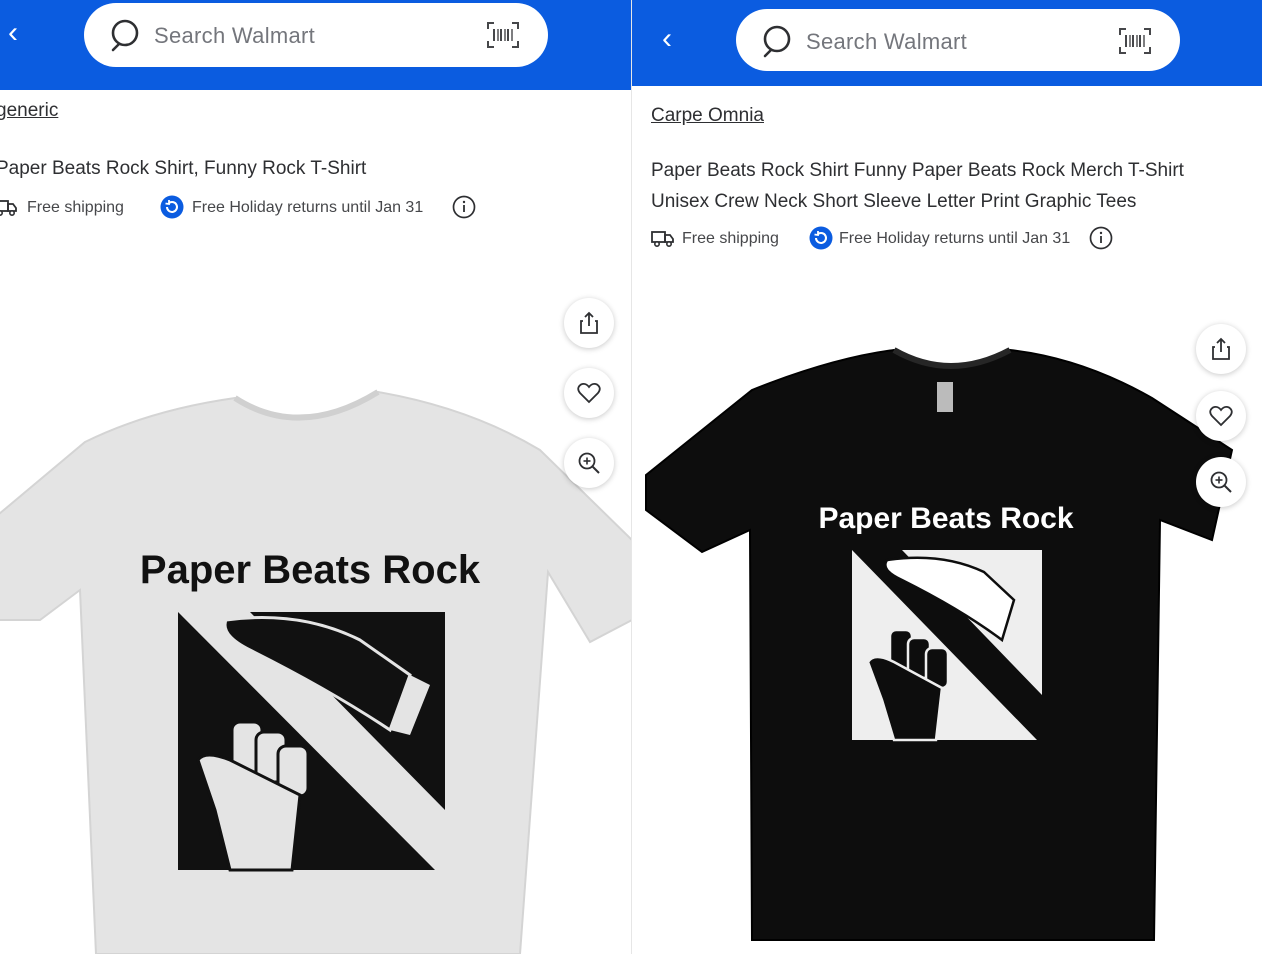 Image resolution: width=1262 pixels, height=954 pixels. I want to click on shirt-tag, so click(945, 397).